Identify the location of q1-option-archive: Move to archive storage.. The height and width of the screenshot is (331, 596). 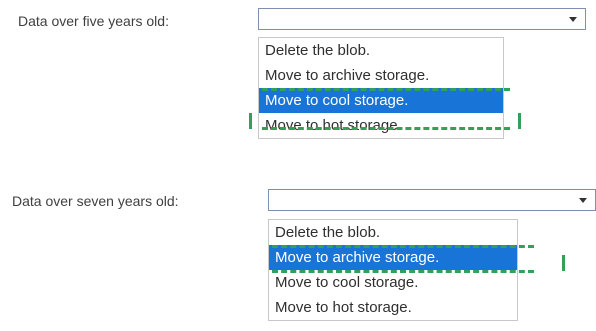
(381, 75).